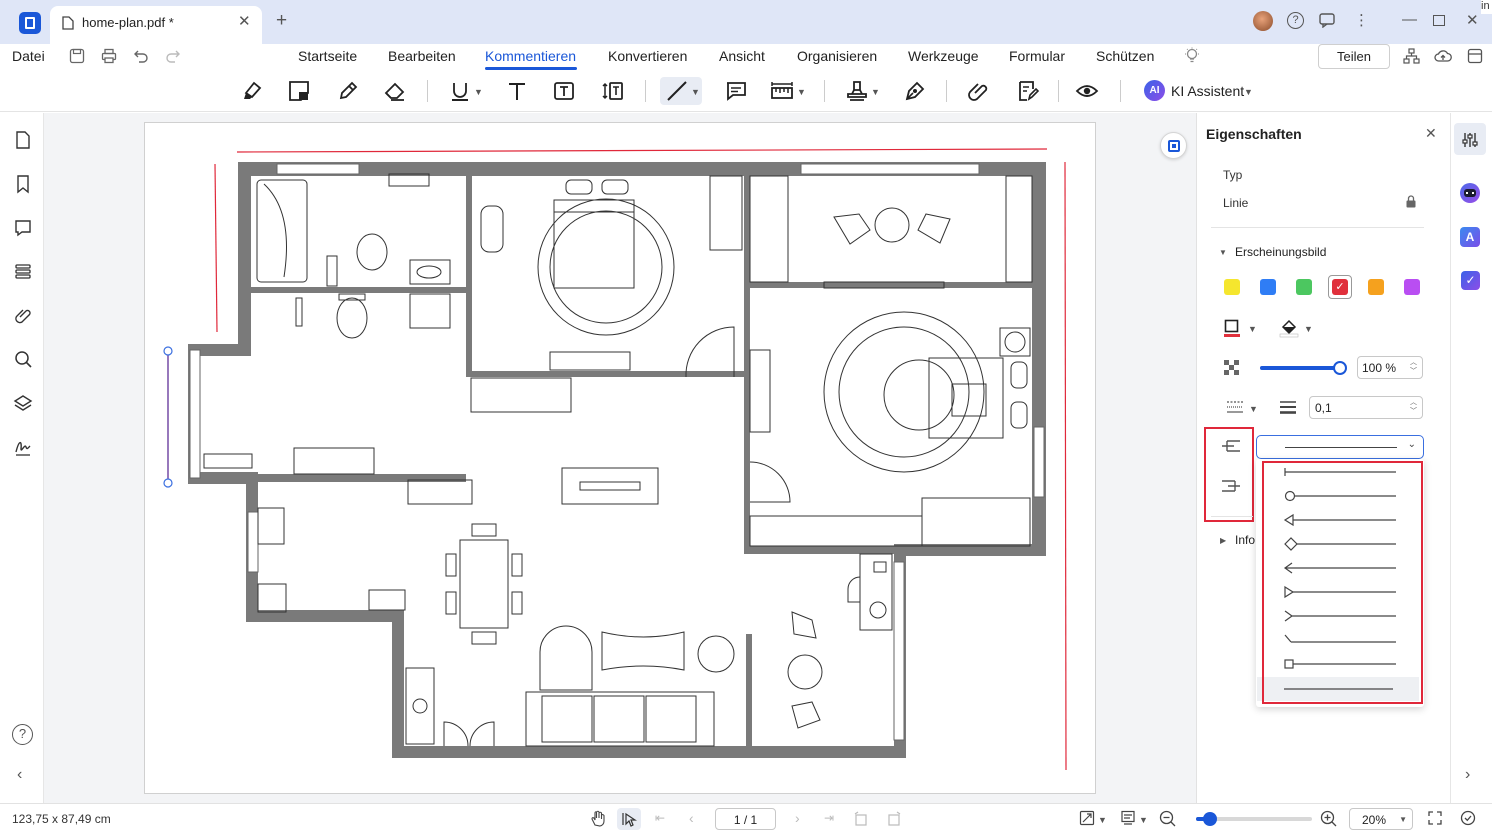 The height and width of the screenshot is (834, 1492). What do you see at coordinates (1037, 56) in the screenshot?
I see `menu-formular: Formular` at bounding box center [1037, 56].